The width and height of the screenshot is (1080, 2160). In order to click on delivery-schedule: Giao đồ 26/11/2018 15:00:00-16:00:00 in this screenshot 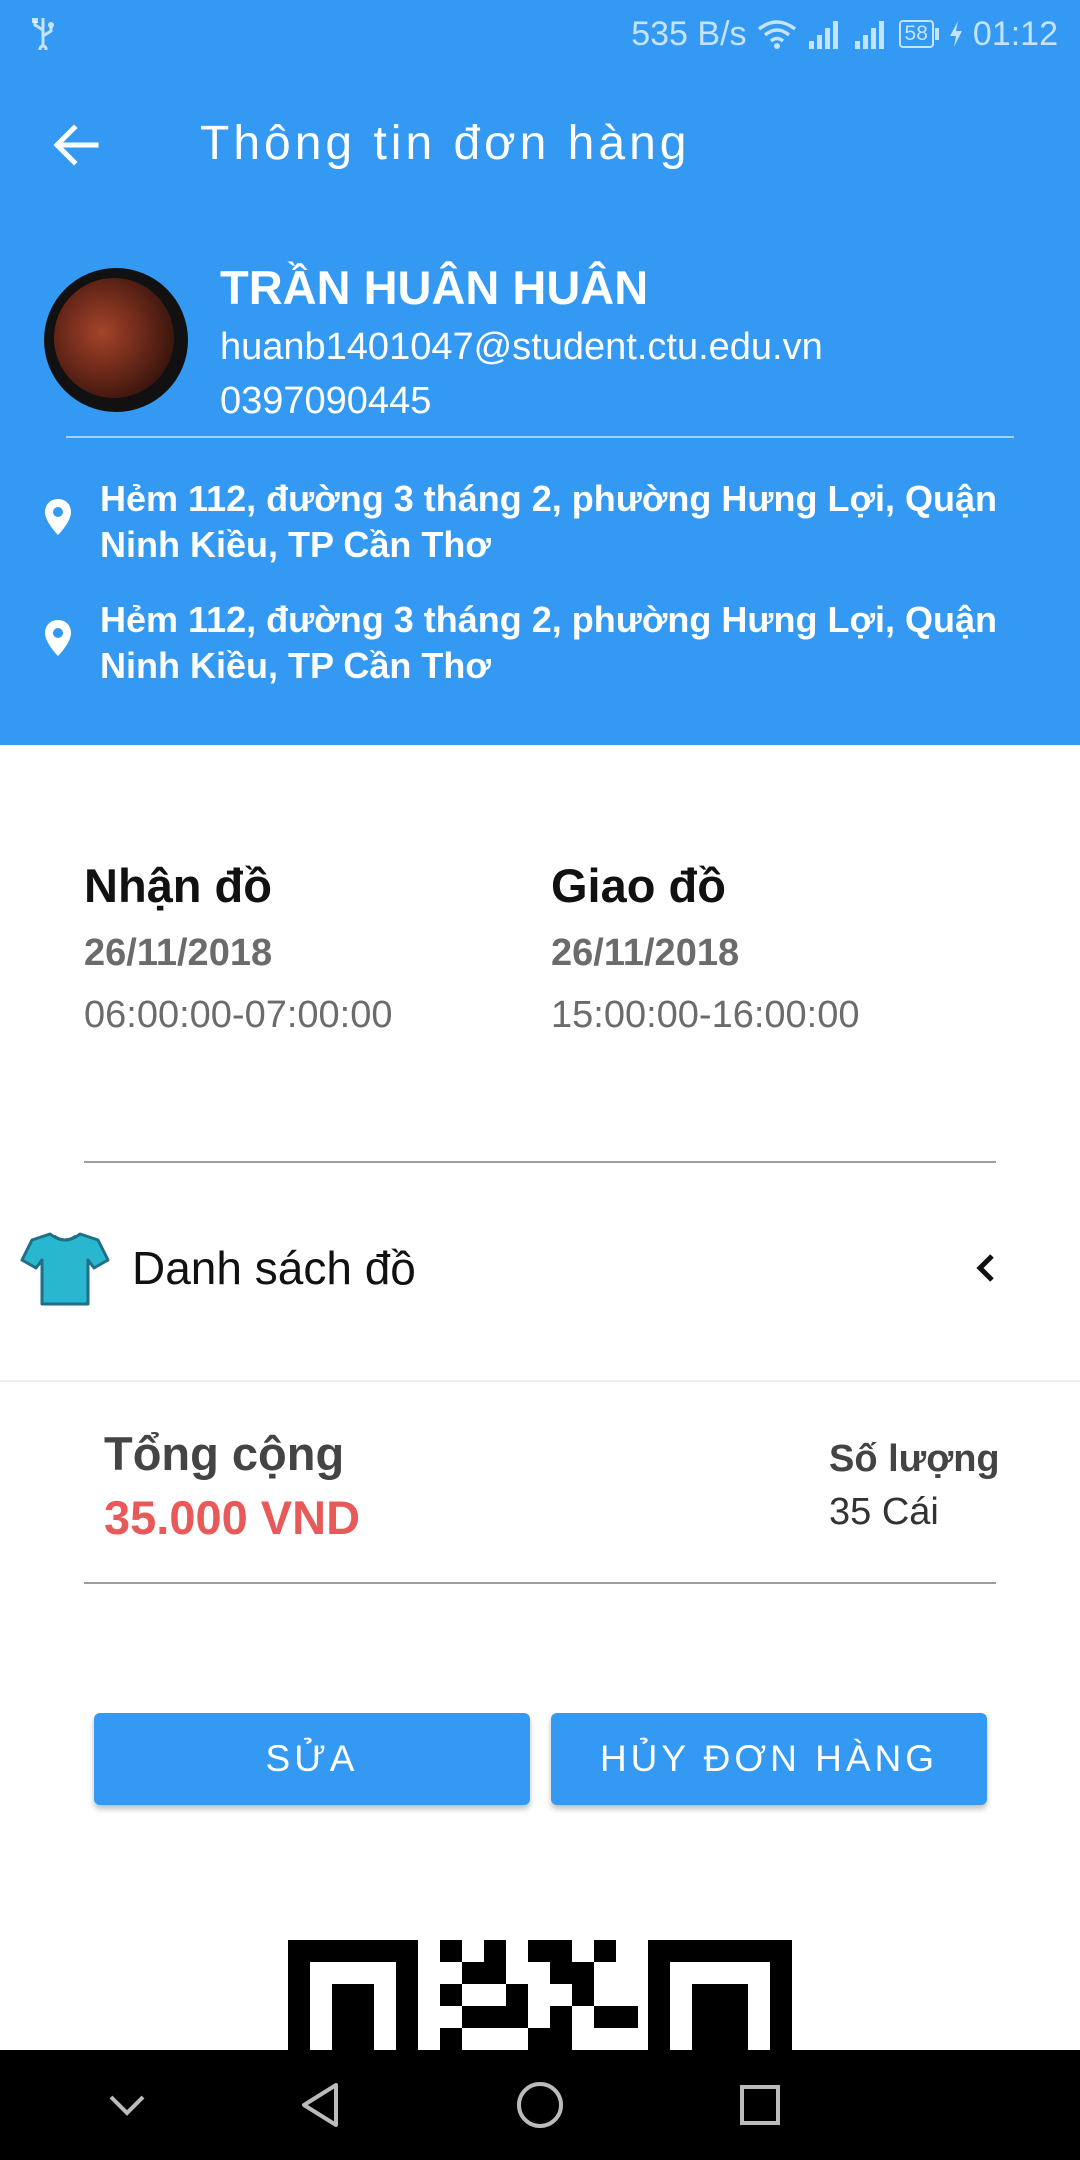, I will do `click(705, 948)`.